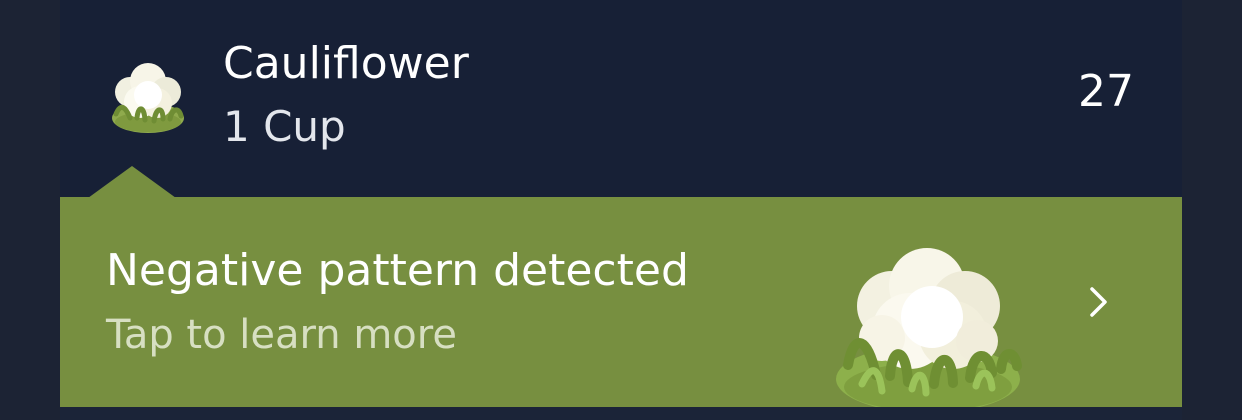 This screenshot has height=420, width=1242. I want to click on banner-title: Negative pattern detected, so click(397, 270).